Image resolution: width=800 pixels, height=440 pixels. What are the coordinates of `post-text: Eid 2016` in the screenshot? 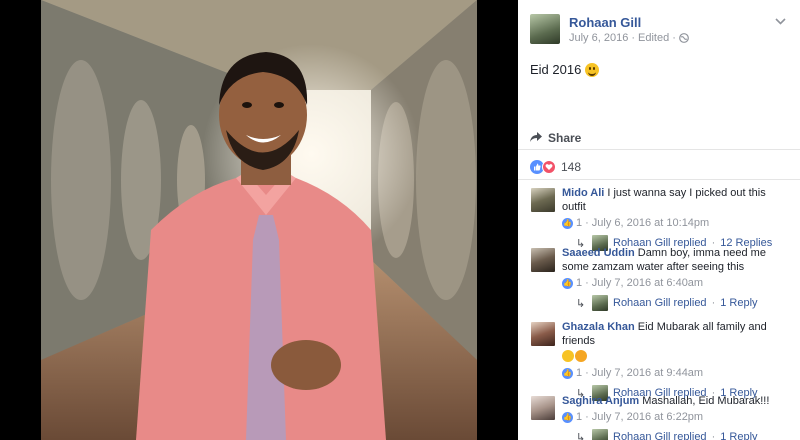 It's located at (556, 69).